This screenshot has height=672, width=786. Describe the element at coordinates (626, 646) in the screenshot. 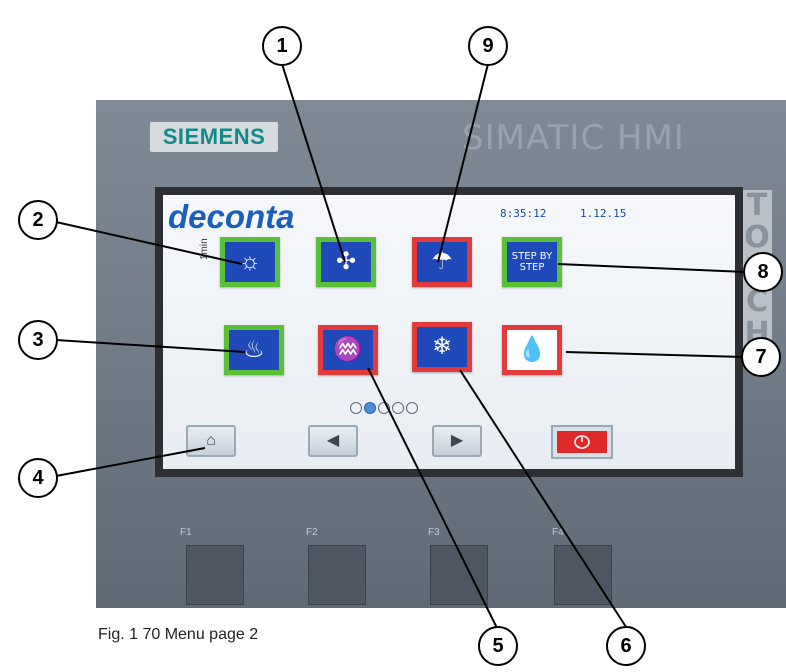

I see `callout-6: 6` at that location.